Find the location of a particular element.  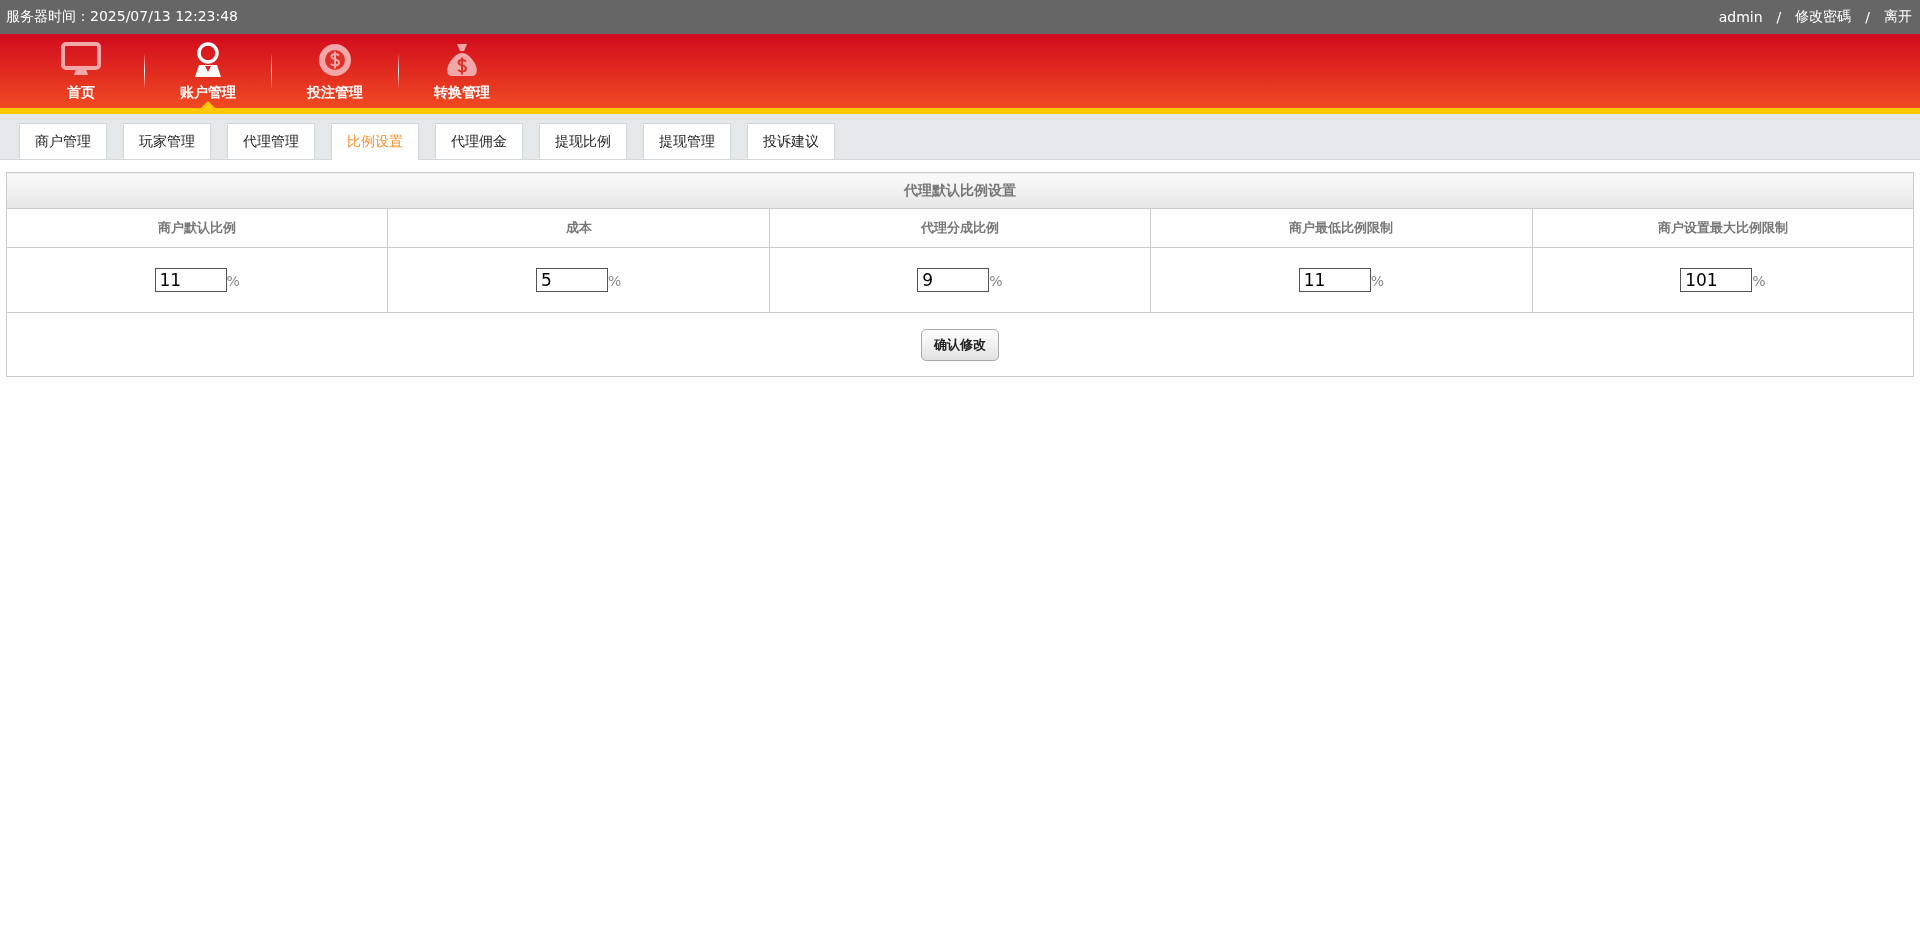

percent-input: 9 is located at coordinates (953, 280).